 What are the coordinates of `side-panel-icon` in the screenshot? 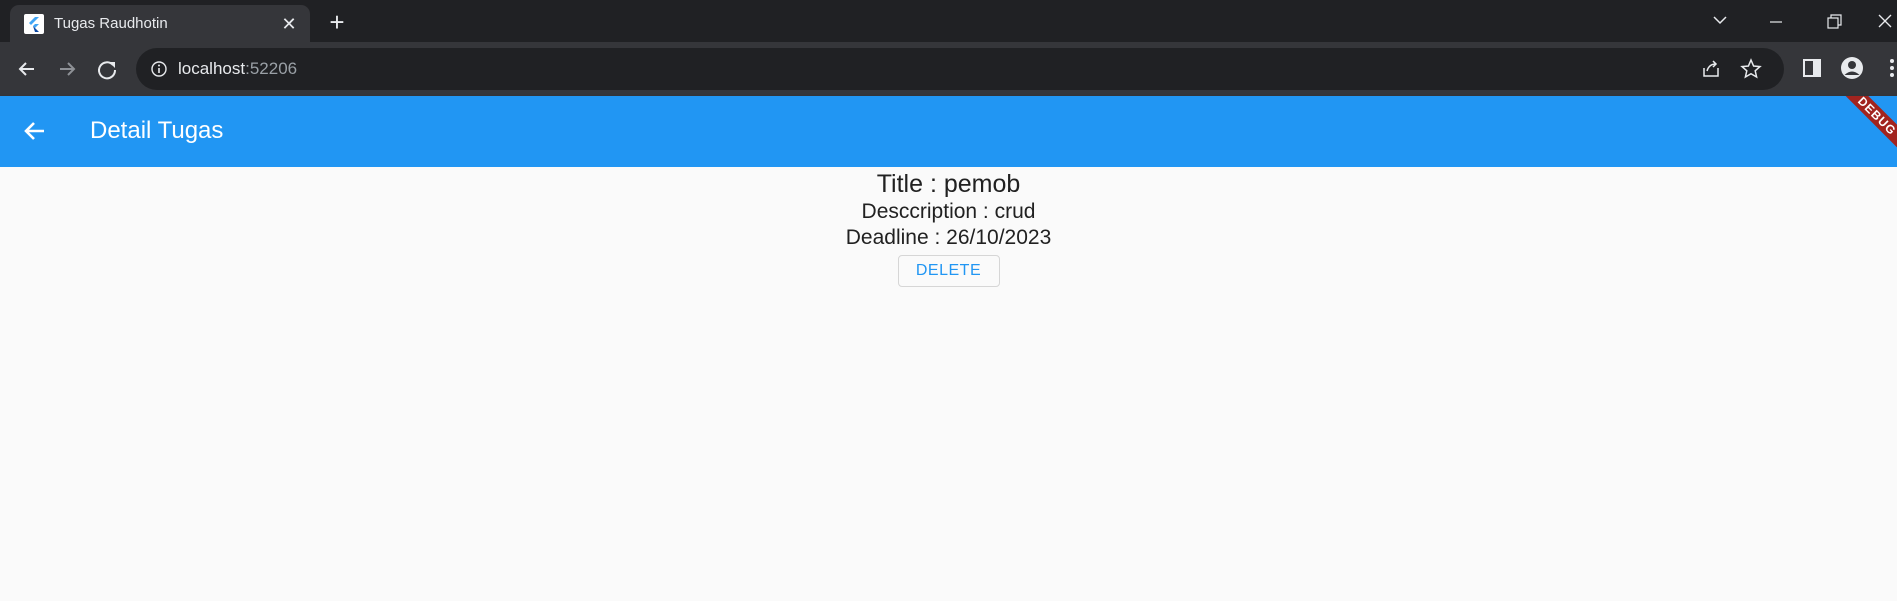 It's located at (1812, 68).